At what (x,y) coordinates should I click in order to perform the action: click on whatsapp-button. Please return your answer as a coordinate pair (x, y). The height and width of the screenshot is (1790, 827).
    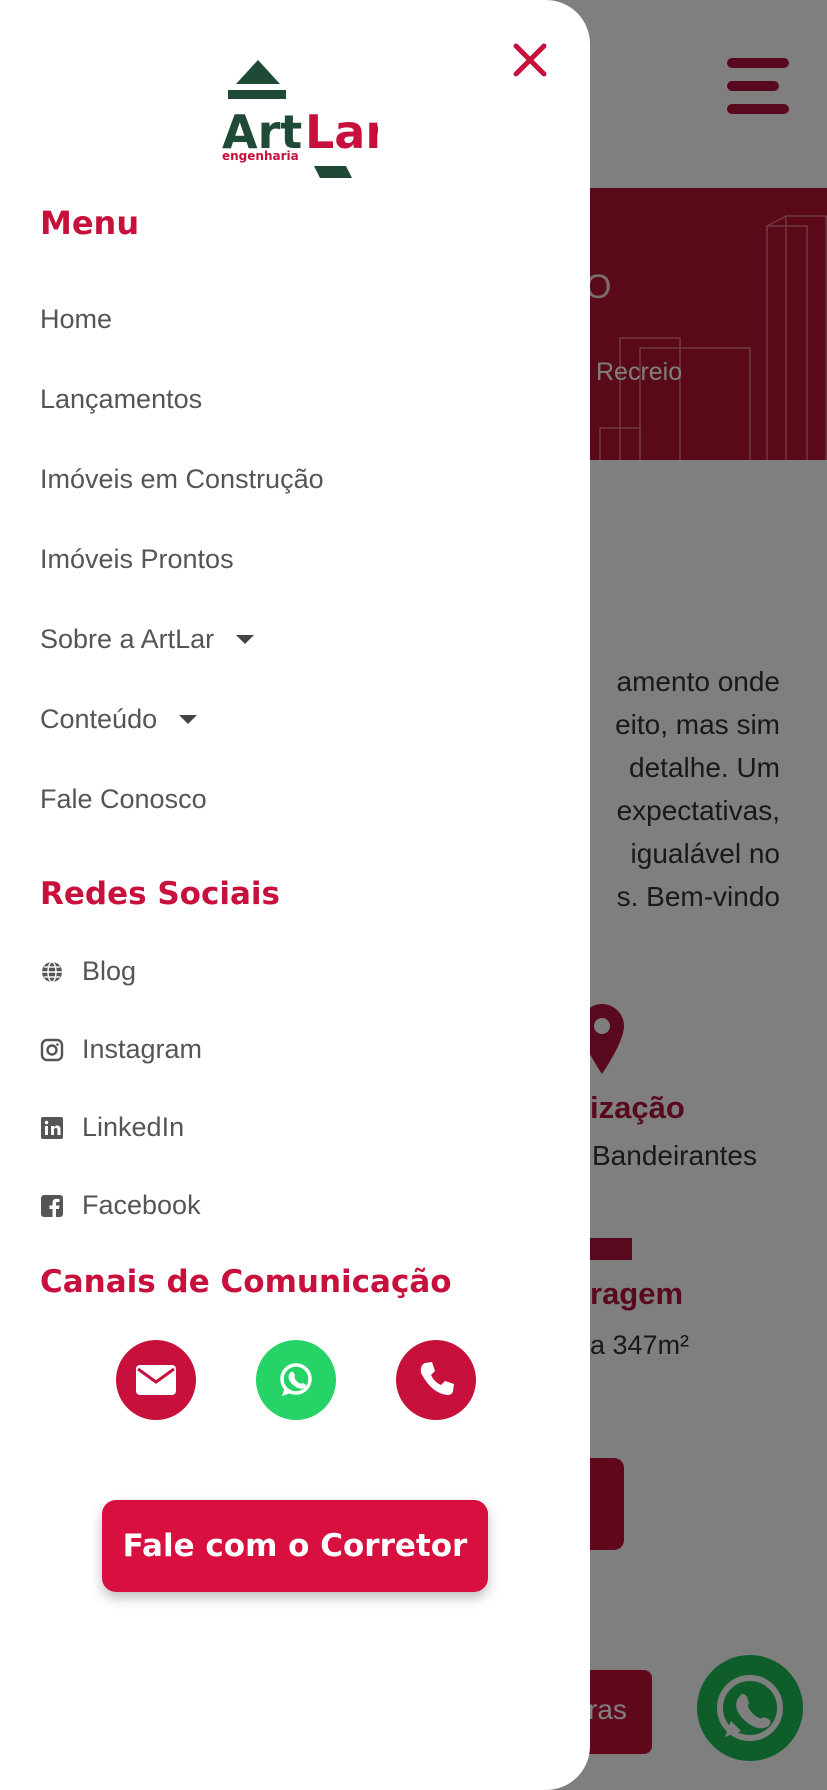
    Looking at the image, I should click on (296, 1380).